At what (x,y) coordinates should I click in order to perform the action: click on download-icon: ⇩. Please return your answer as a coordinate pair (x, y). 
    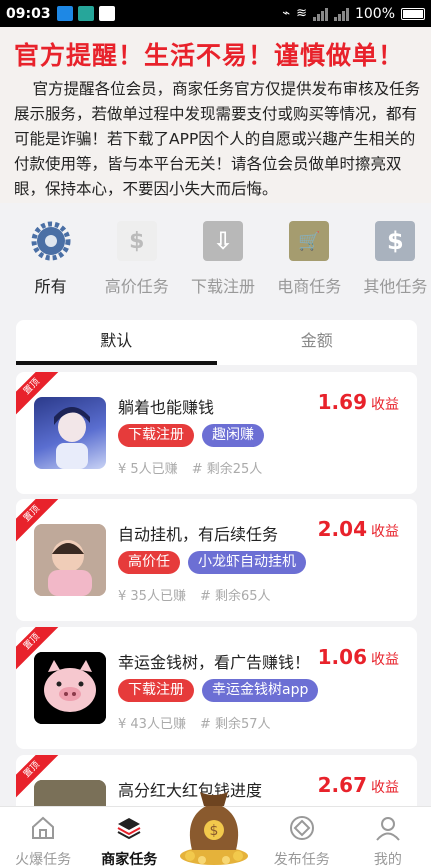
    Looking at the image, I should click on (223, 241).